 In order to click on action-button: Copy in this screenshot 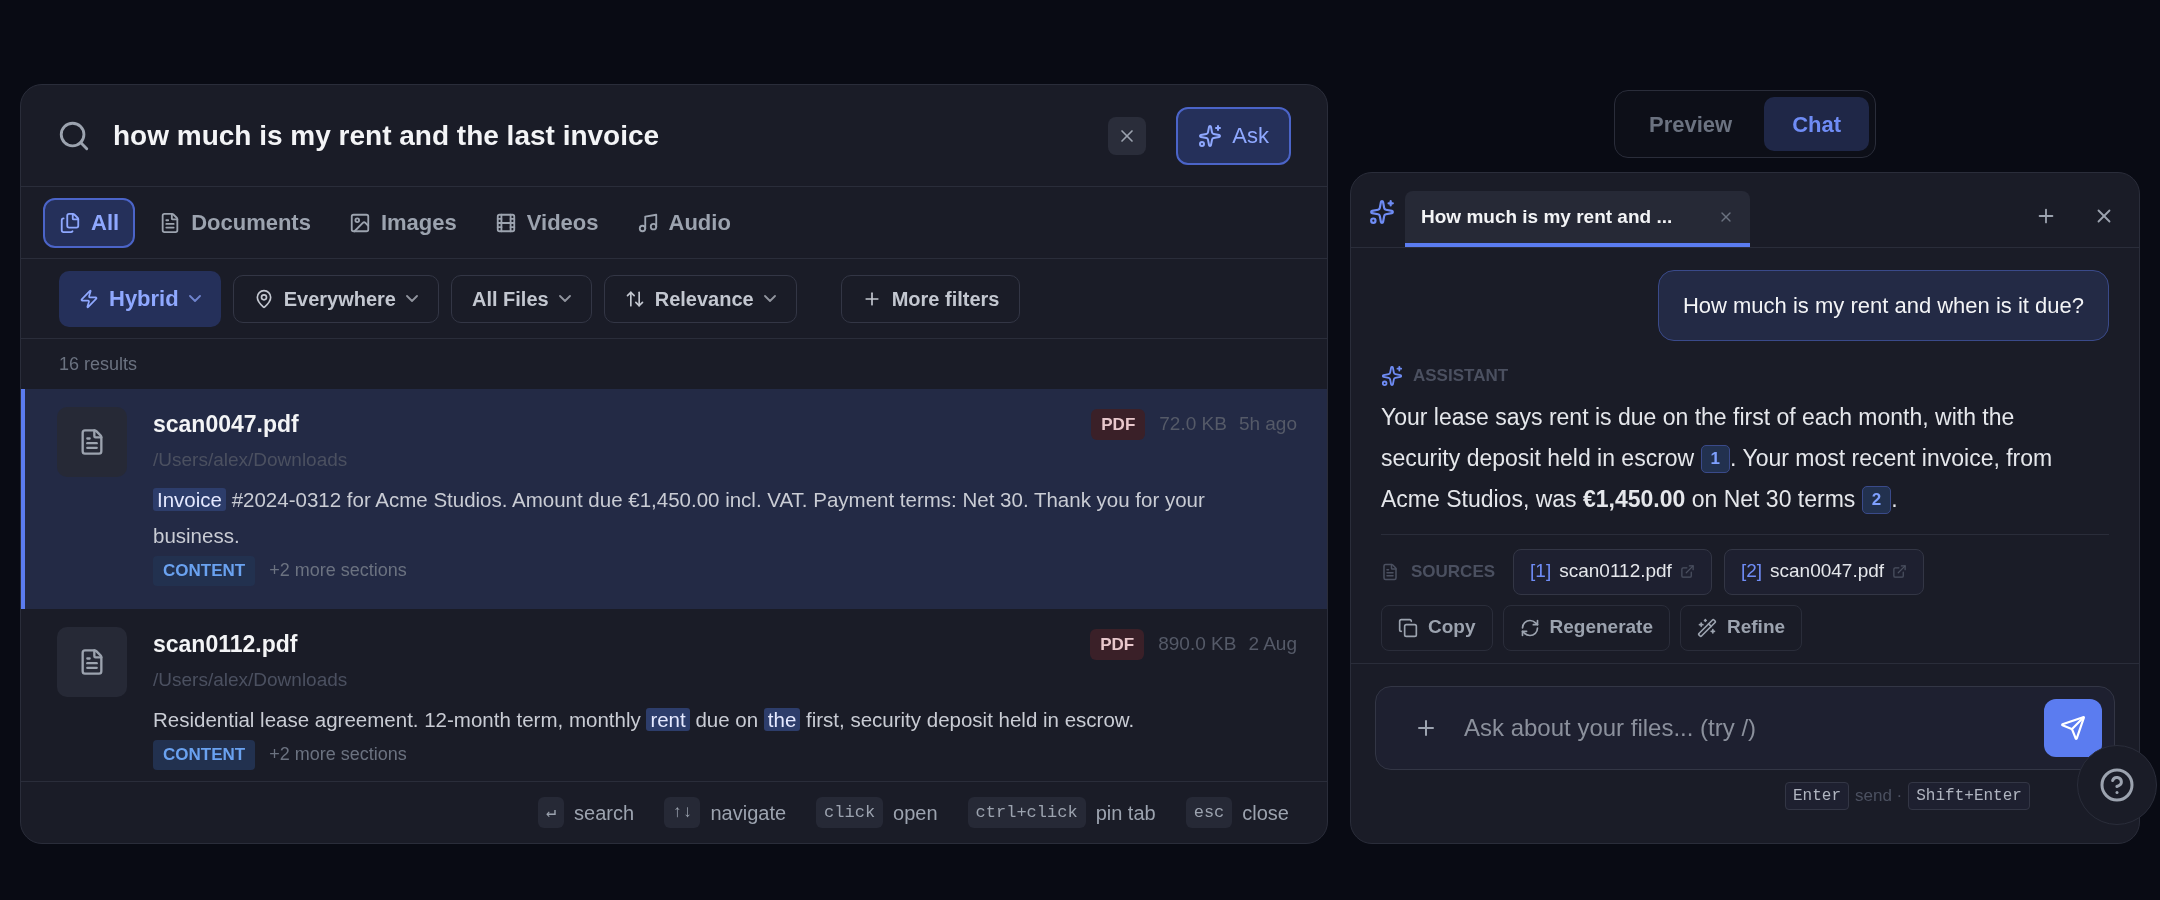, I will do `click(1437, 627)`.